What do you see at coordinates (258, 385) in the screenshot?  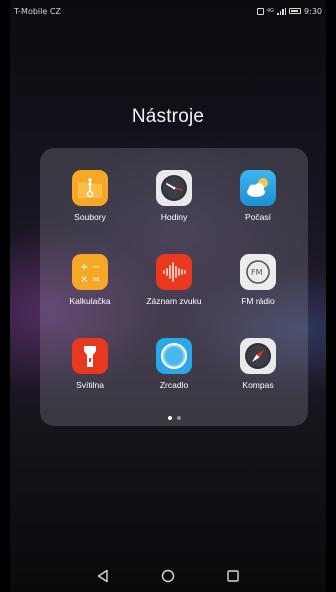 I see `app-label: Kompas` at bounding box center [258, 385].